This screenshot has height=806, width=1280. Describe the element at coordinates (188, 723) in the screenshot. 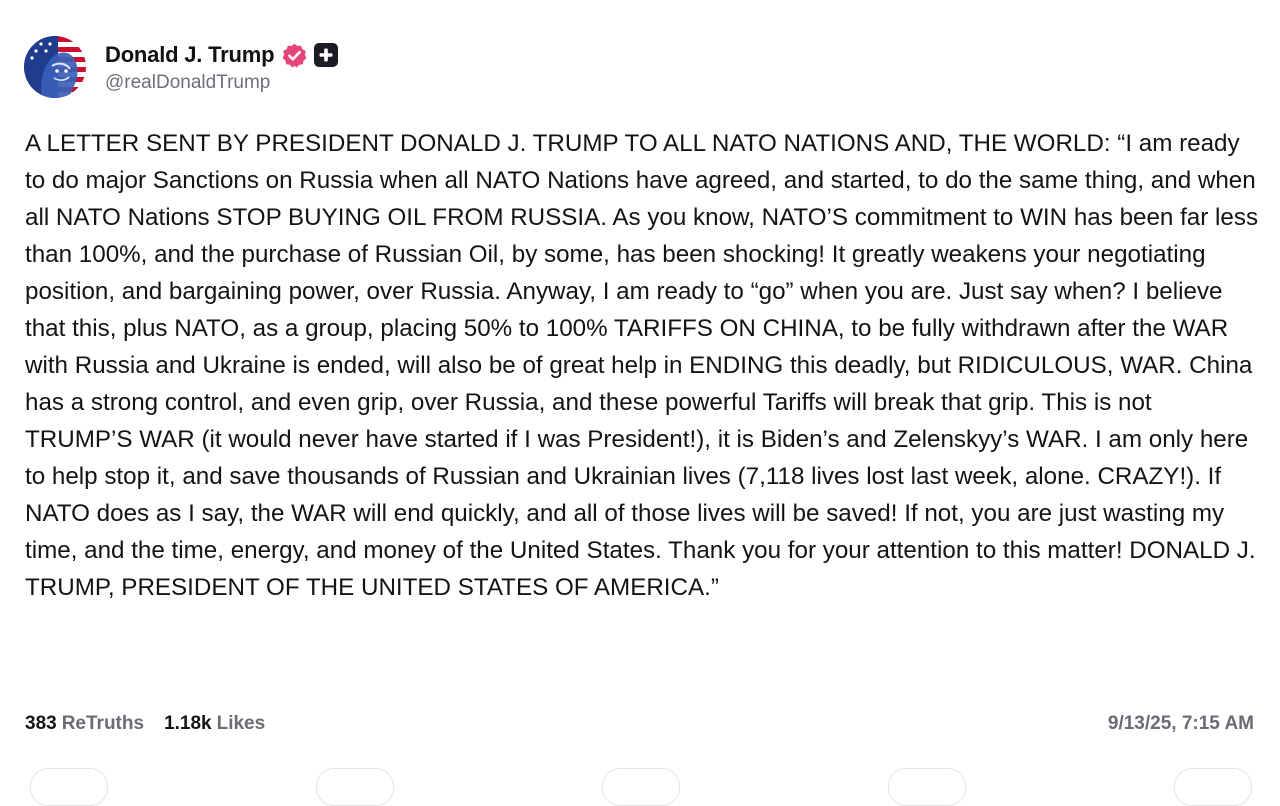

I see `likes-count: 1.18k` at that location.